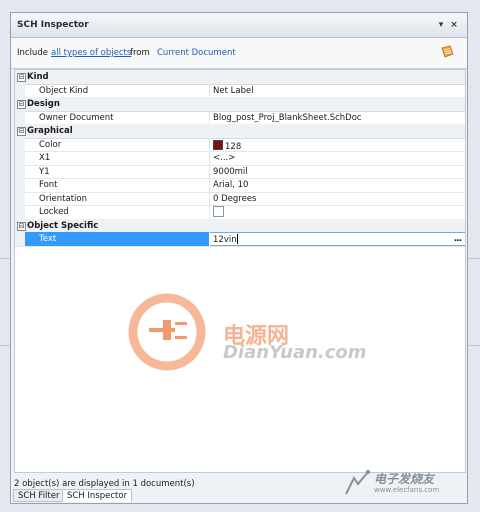 The height and width of the screenshot is (512, 480). Describe the element at coordinates (237, 239) in the screenshot. I see `text-caret` at that location.